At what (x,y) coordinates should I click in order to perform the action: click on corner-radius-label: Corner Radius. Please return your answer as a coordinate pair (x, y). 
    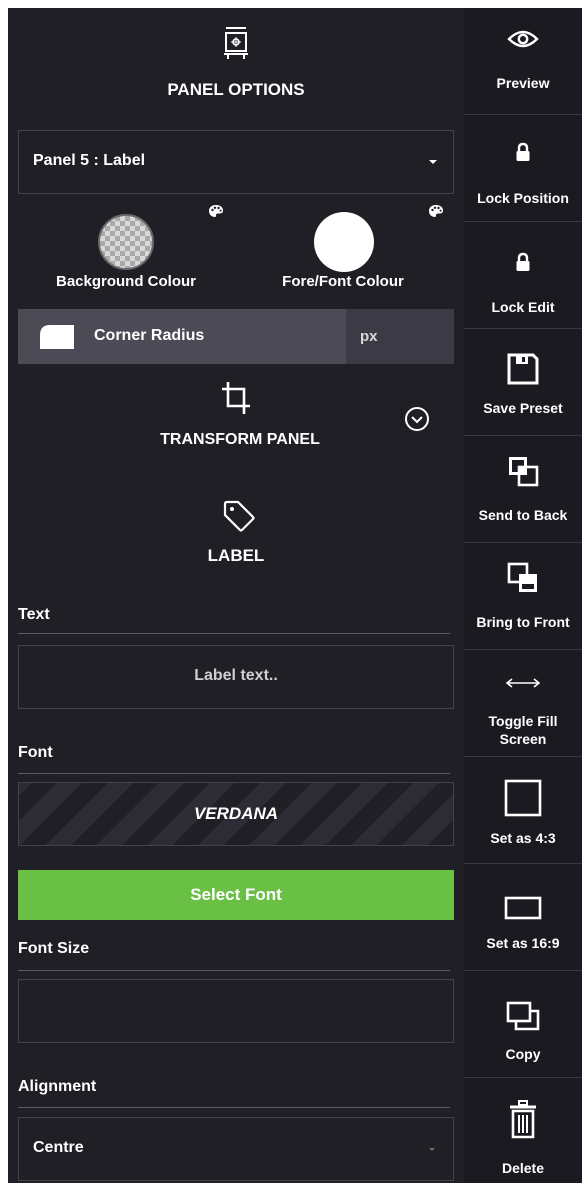
    Looking at the image, I should click on (149, 335).